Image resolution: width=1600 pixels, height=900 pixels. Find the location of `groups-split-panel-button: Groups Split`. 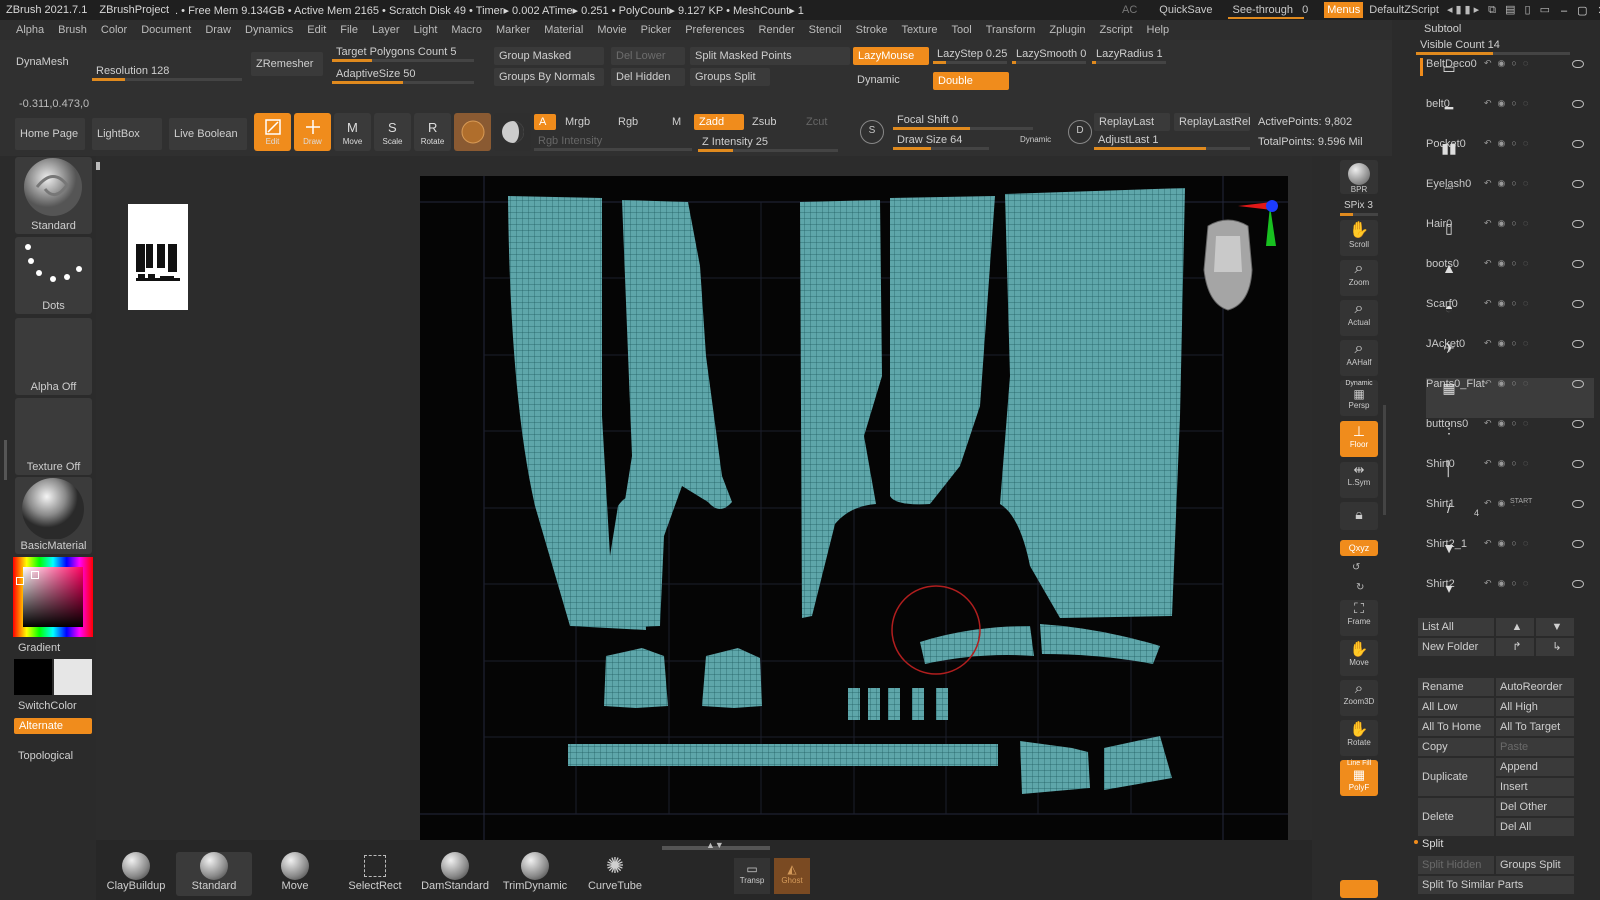

groups-split-panel-button: Groups Split is located at coordinates (1535, 865).